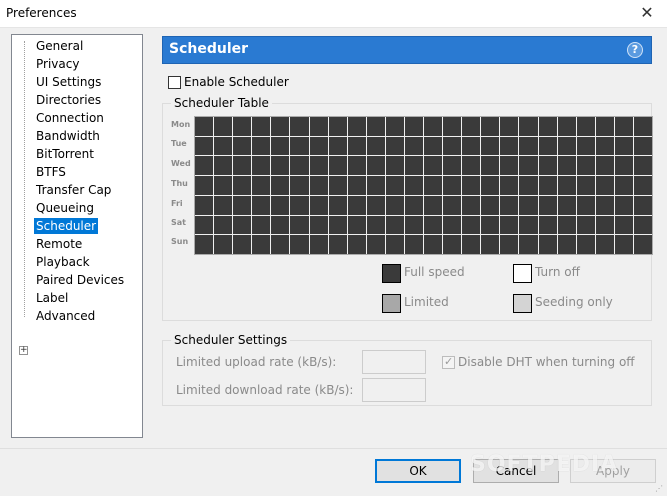 The width and height of the screenshot is (667, 496). What do you see at coordinates (70, 118) in the screenshot?
I see `tree-item-connection: Connection` at bounding box center [70, 118].